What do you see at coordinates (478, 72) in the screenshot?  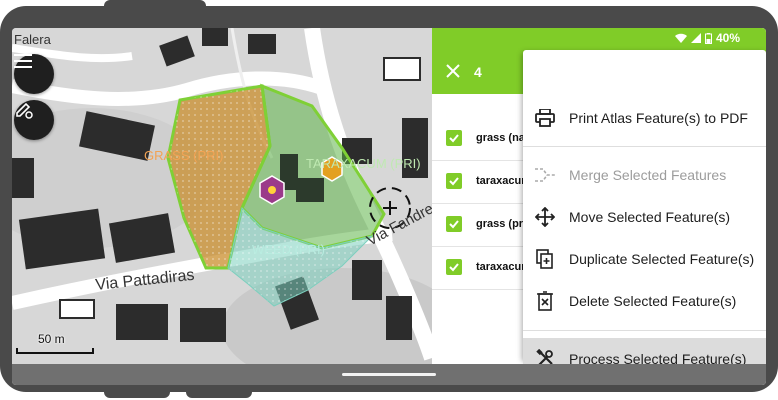 I see `selected-count: 4` at bounding box center [478, 72].